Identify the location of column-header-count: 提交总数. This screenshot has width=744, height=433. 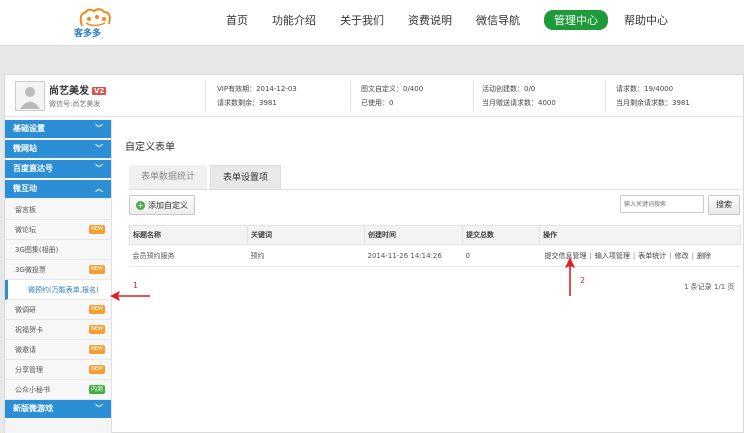
(501, 235).